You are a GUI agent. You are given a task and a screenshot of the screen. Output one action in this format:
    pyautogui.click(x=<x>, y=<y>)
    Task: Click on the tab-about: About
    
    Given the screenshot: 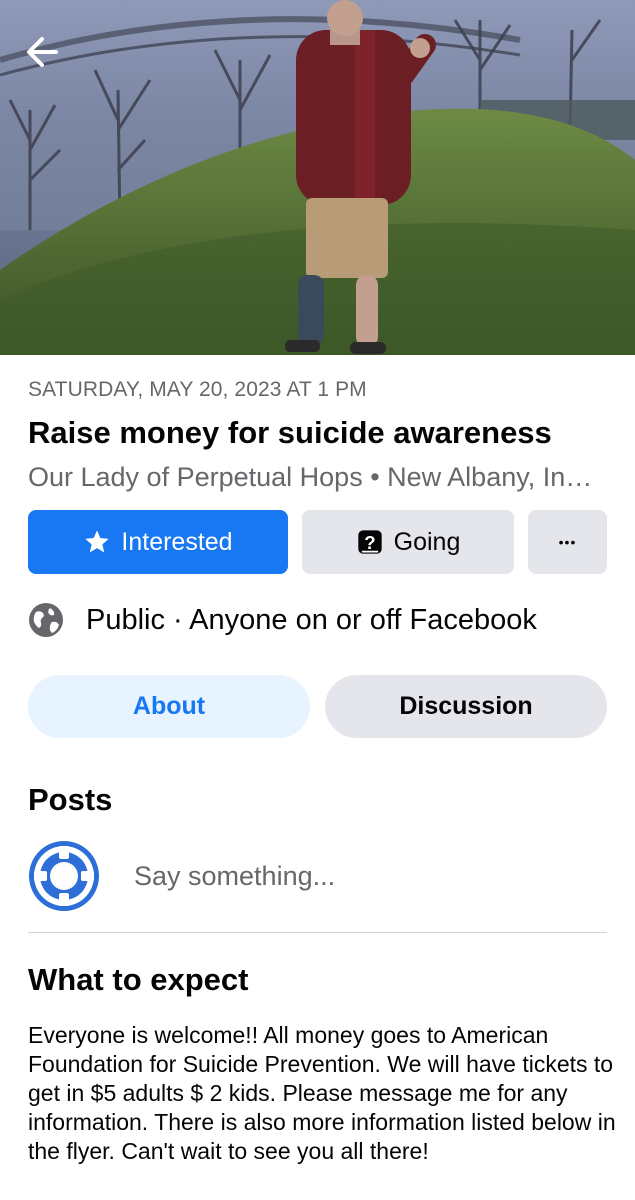 What is the action you would take?
    pyautogui.click(x=169, y=706)
    